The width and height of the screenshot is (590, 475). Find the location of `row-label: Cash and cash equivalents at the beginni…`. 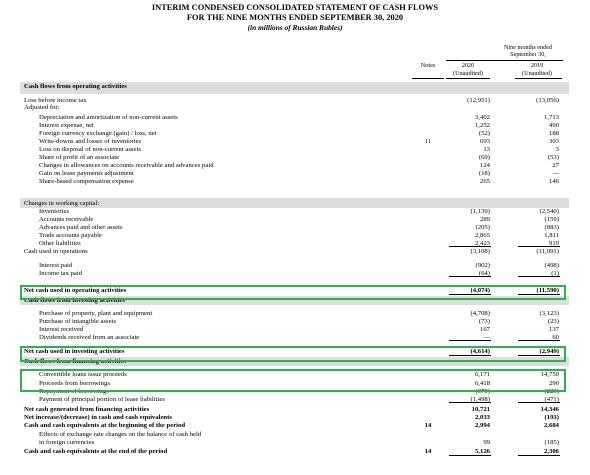

row-label: Cash and cash equivalents at the beginni… is located at coordinates (105, 425).